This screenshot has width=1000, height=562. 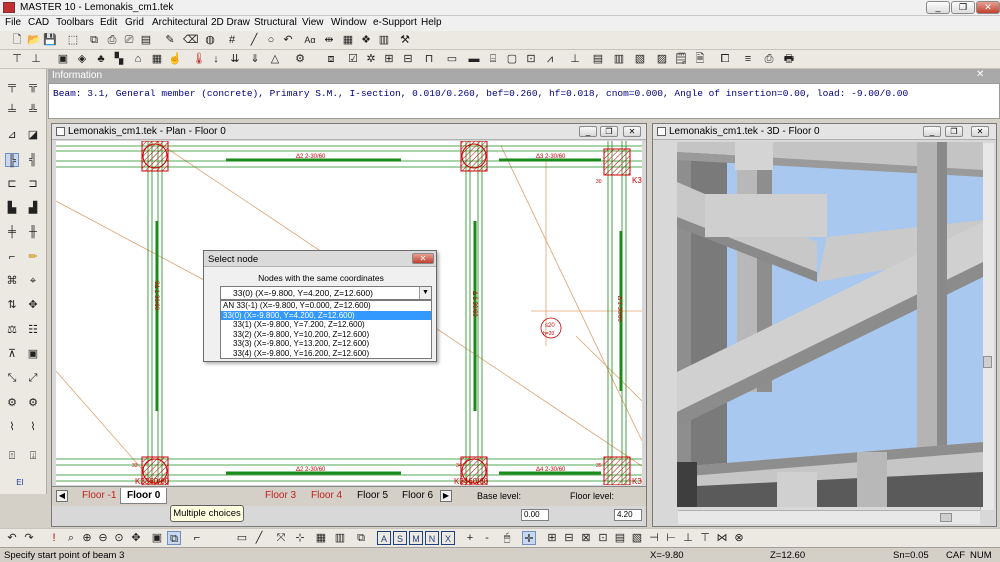 I want to click on offset-left-icon: ⍐, so click(x=12, y=456).